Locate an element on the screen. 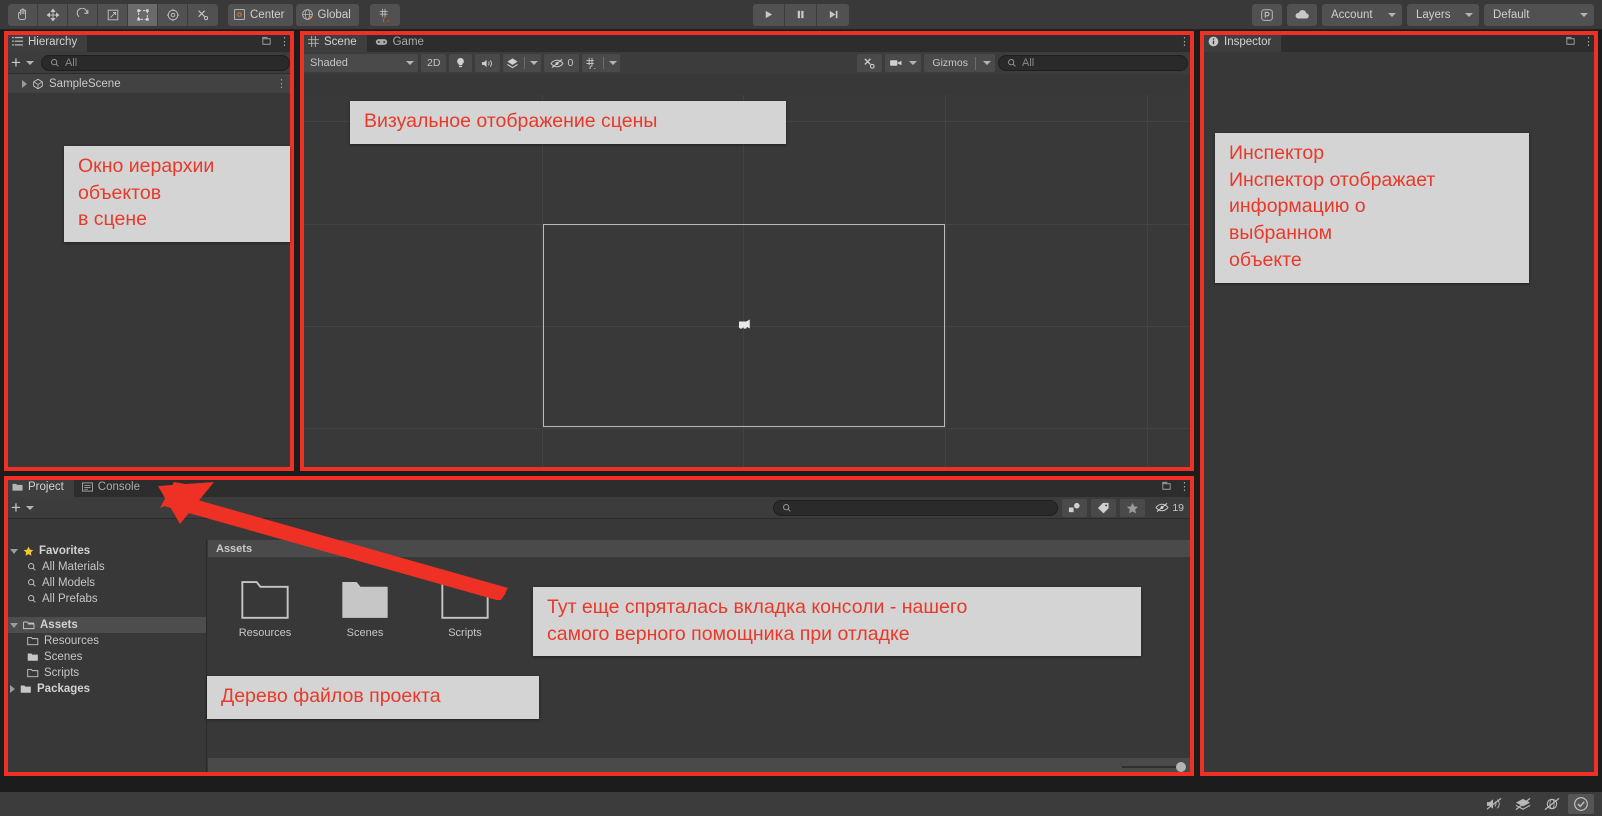 The height and width of the screenshot is (816, 1602). hidden-objects-button: 0 is located at coordinates (562, 63).